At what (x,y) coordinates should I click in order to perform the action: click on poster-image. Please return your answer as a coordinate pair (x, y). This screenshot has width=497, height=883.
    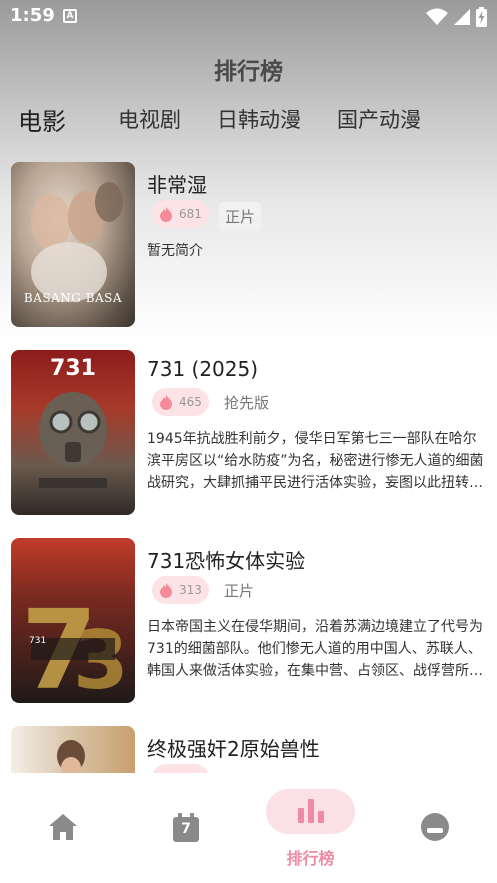
    Looking at the image, I should click on (73, 749).